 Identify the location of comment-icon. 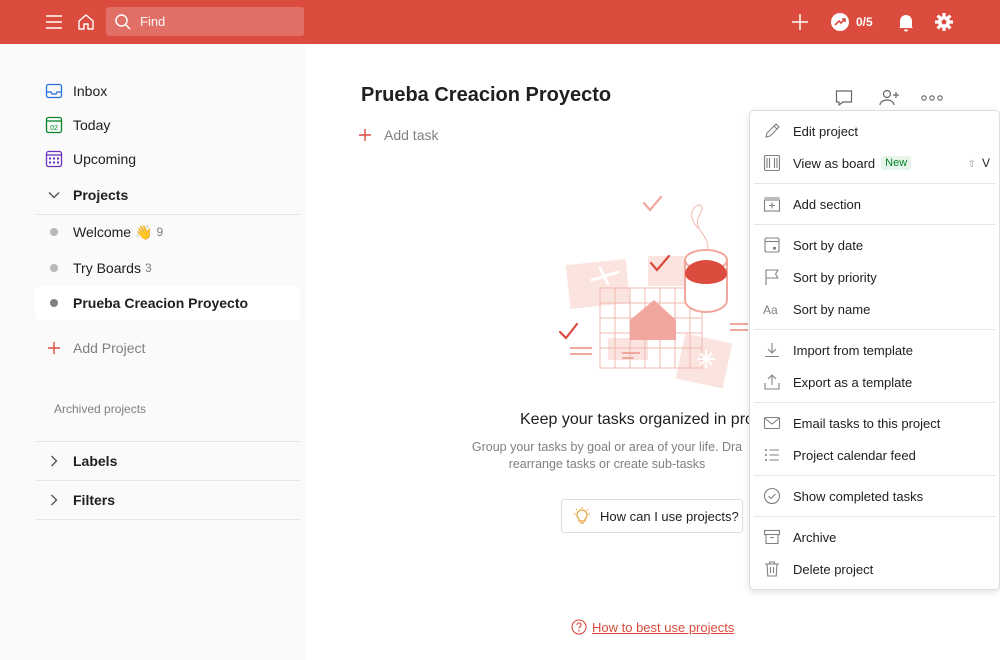
(844, 98).